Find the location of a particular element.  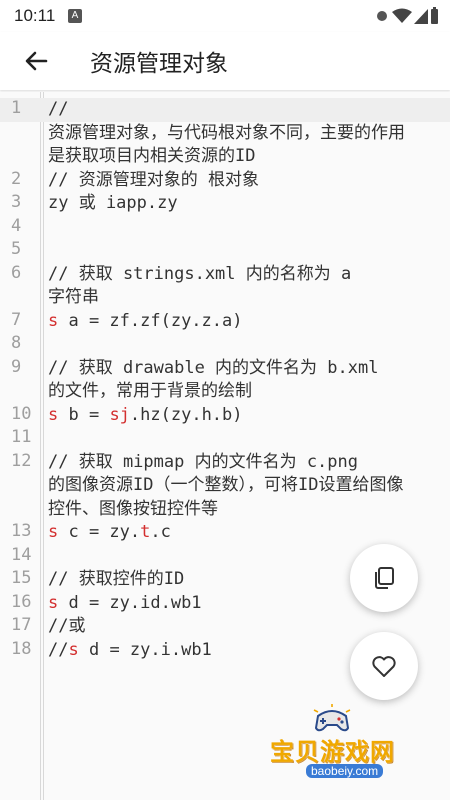

line-number: 3 is located at coordinates (16, 202).